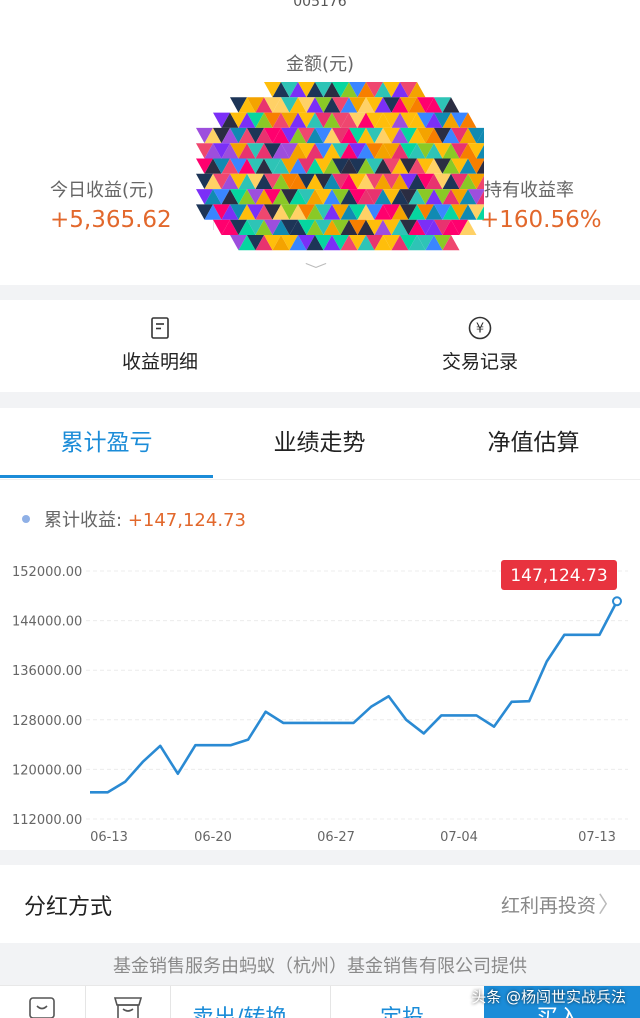  I want to click on chart-tabs: 累计盈亏 业绩走势 净值估算, so click(320, 444).